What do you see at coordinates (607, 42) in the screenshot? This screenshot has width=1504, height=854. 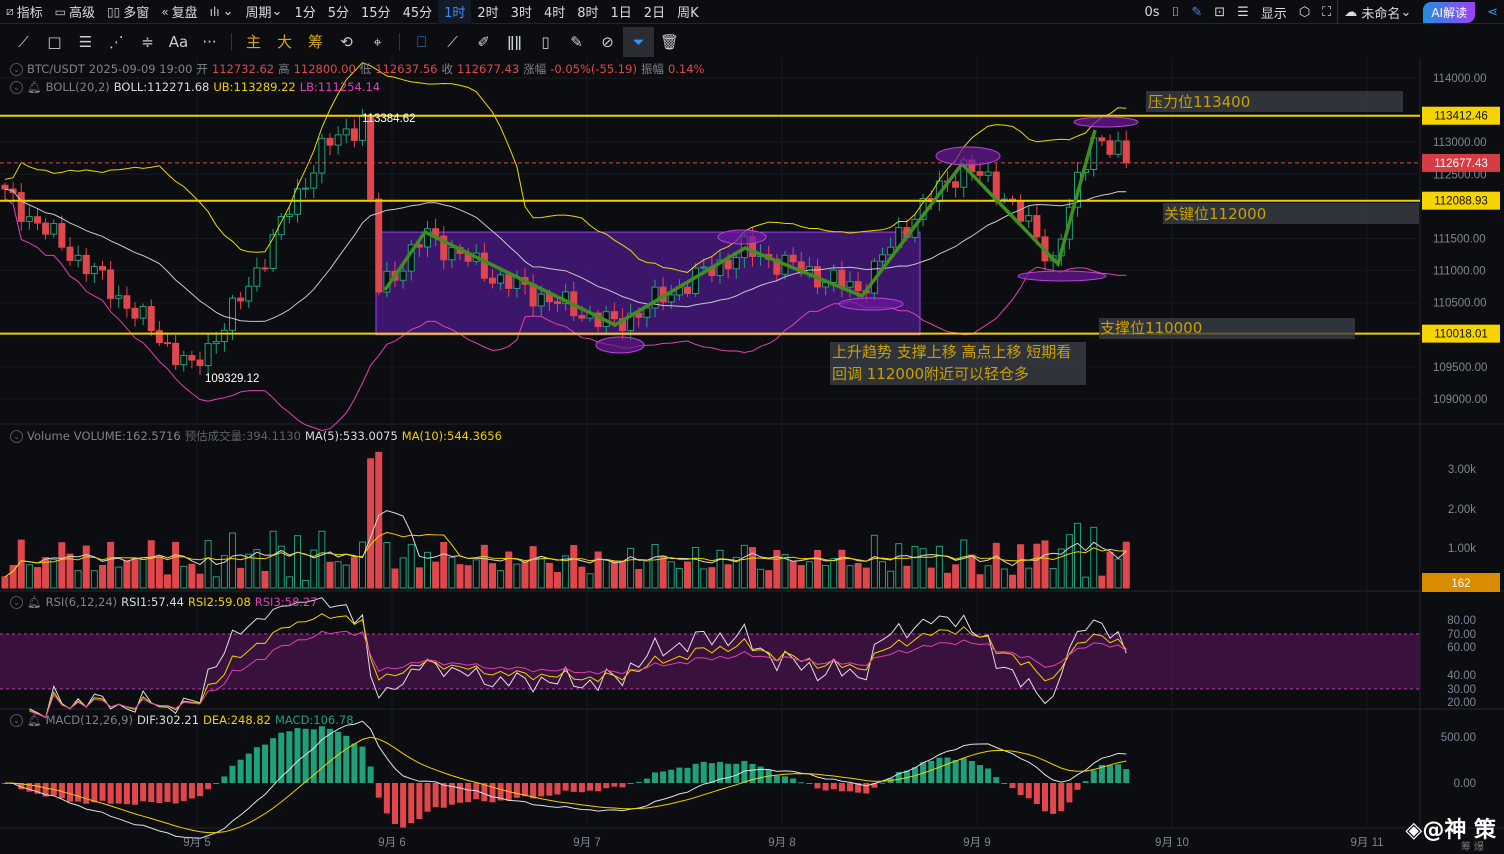 I see `clip-icon: ⊘` at bounding box center [607, 42].